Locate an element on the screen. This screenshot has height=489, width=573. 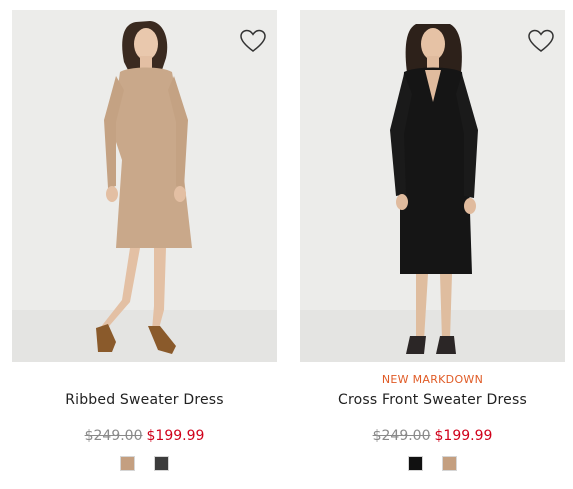
color-swatch-black is located at coordinates (415, 463).